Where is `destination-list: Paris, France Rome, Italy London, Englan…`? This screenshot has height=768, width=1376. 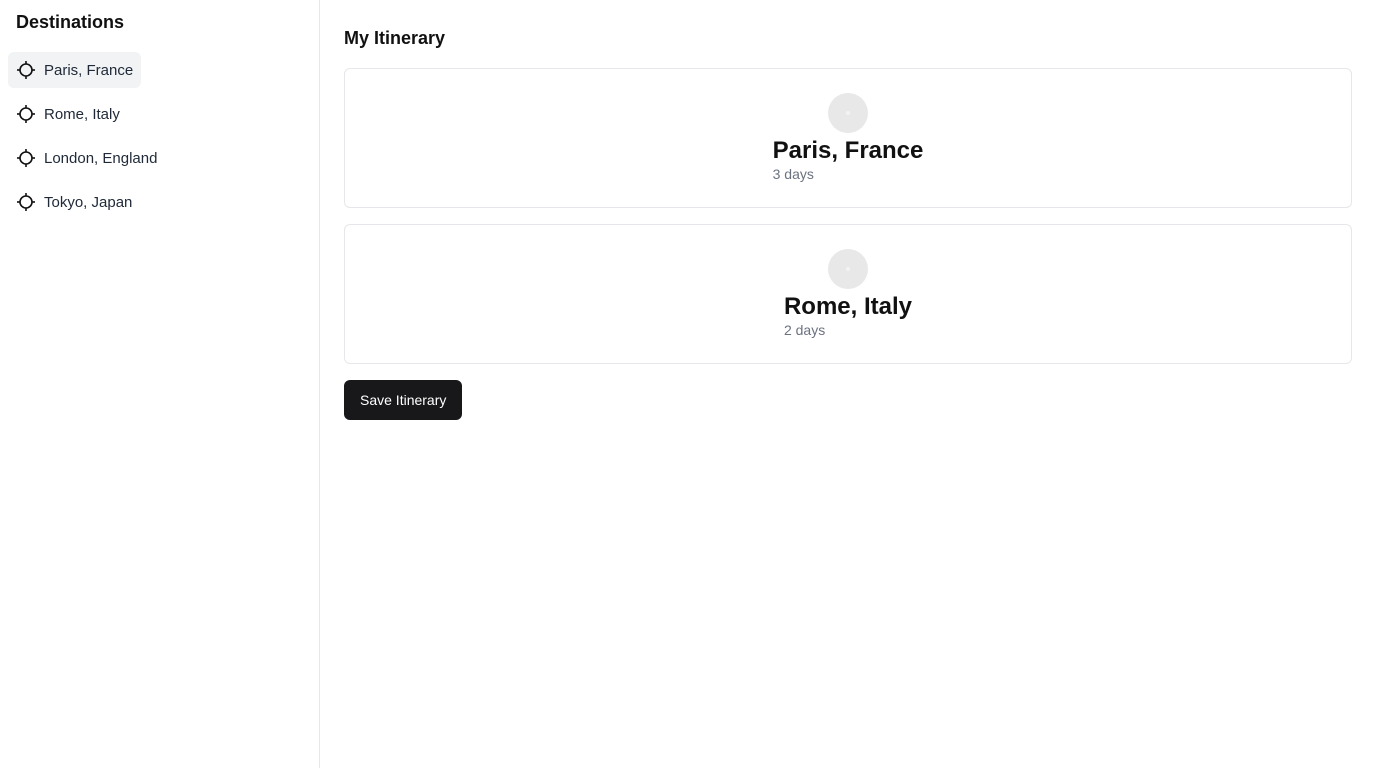
destination-list: Paris, France Rome, Italy London, Englan… is located at coordinates (159, 140).